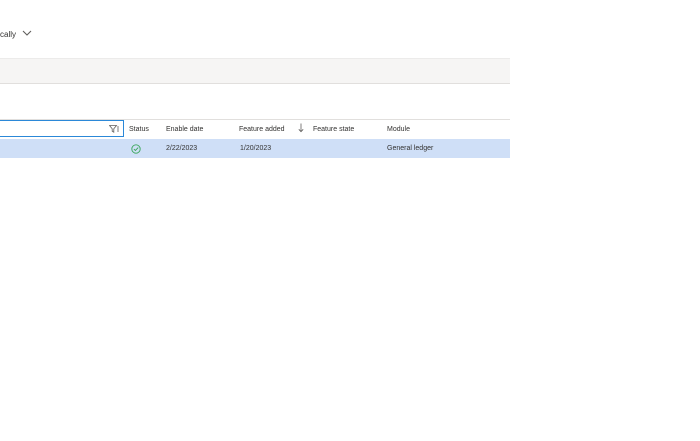  Describe the element at coordinates (8, 34) in the screenshot. I see `view-dropdown-label: tically` at that location.